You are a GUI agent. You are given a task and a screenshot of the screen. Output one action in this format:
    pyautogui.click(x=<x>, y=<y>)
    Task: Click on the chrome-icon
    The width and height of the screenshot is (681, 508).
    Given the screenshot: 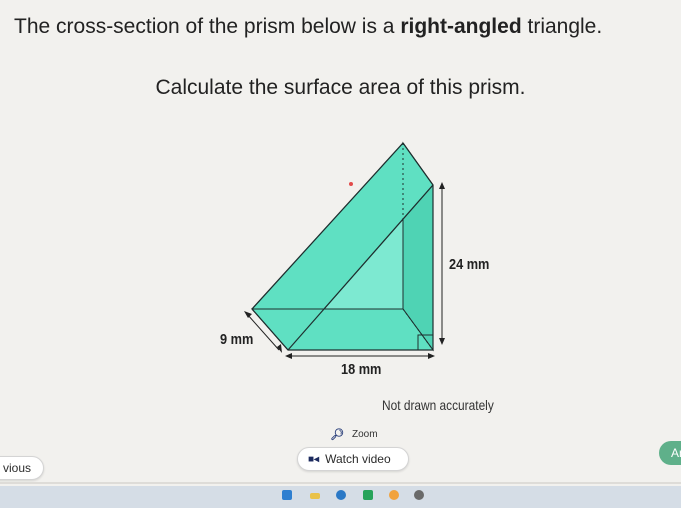 What is the action you would take?
    pyautogui.click(x=394, y=495)
    